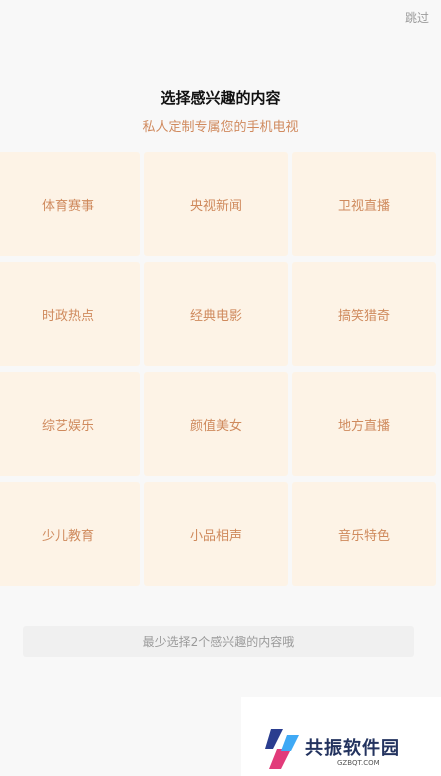 Image resolution: width=441 pixels, height=776 pixels. Describe the element at coordinates (70, 534) in the screenshot. I see `interest-tile-kids-education: 少儿教育` at that location.